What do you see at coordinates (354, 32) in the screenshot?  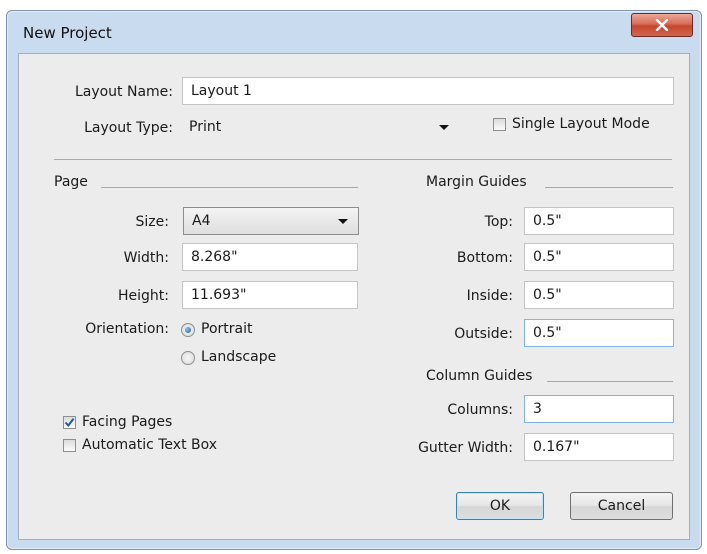 I see `title-bar: New Project` at bounding box center [354, 32].